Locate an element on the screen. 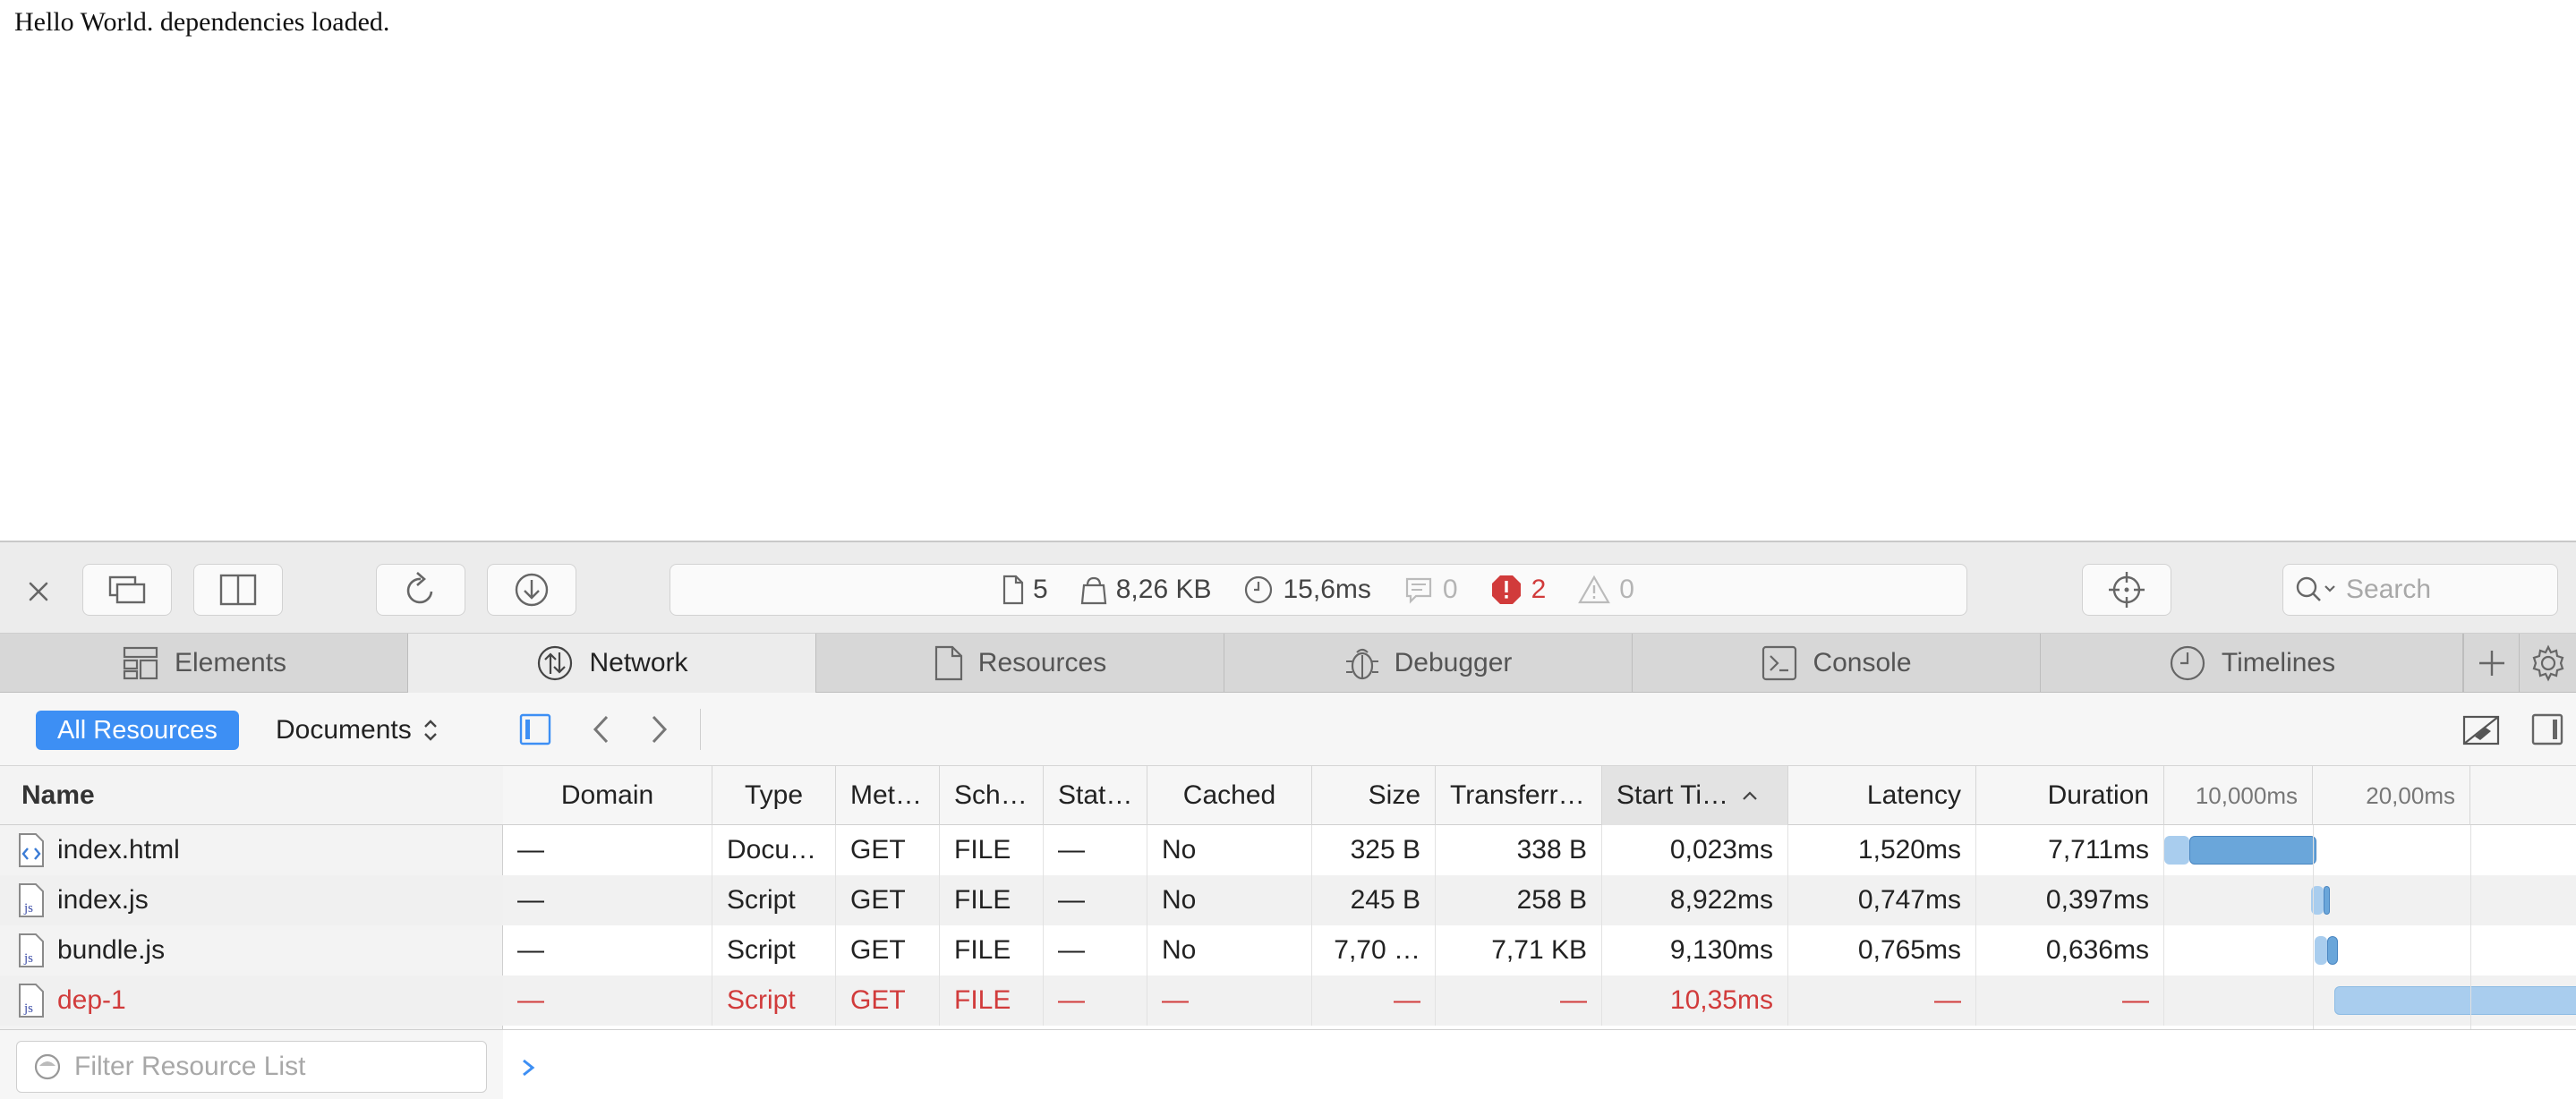  details-sidebar-icon is located at coordinates (2547, 729).